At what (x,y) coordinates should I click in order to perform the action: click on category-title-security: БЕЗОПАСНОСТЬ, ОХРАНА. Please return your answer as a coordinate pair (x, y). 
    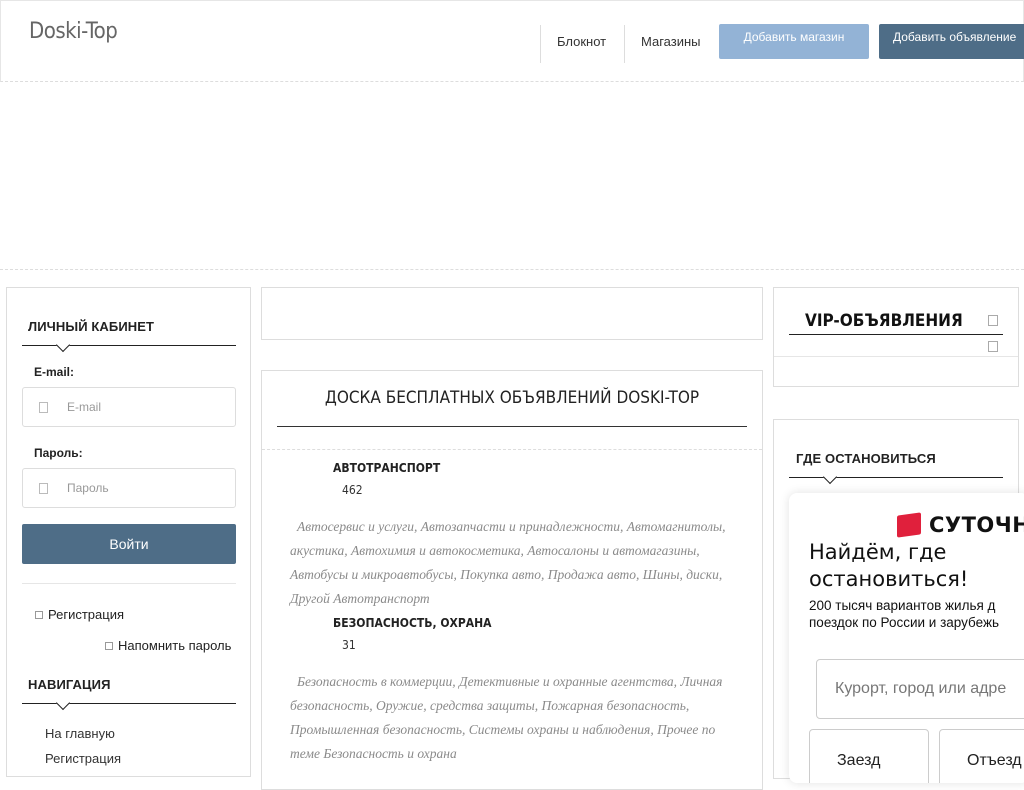
    Looking at the image, I should click on (412, 623).